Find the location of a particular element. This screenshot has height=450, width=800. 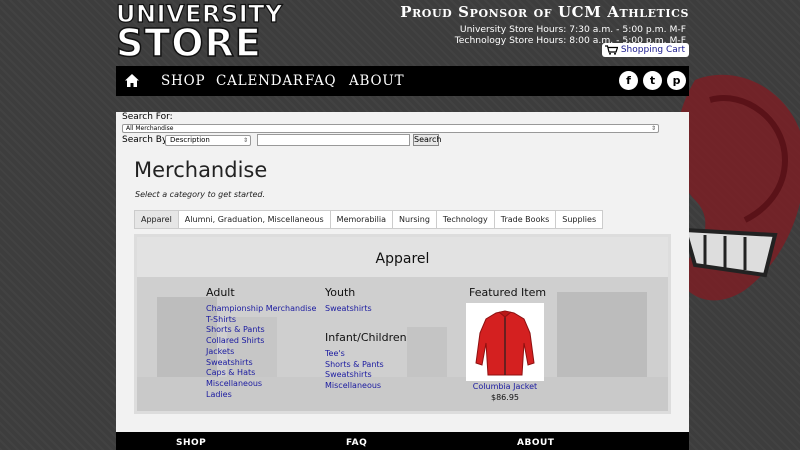

search-by-value: Description is located at coordinates (190, 140).